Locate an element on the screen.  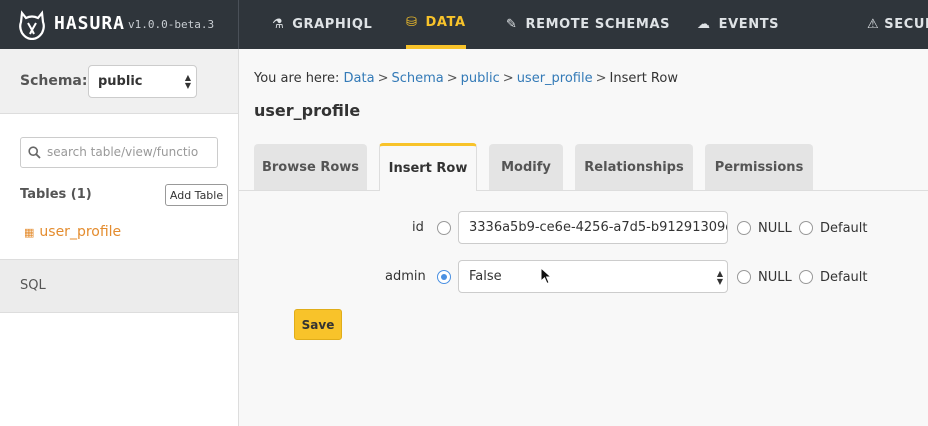
tabs-divider is located at coordinates (583, 190).